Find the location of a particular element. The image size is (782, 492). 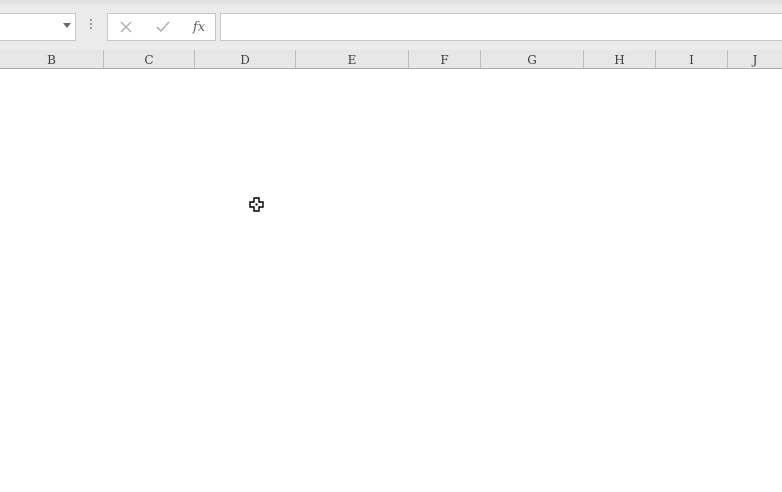

formula-buttons: fx is located at coordinates (161, 27).